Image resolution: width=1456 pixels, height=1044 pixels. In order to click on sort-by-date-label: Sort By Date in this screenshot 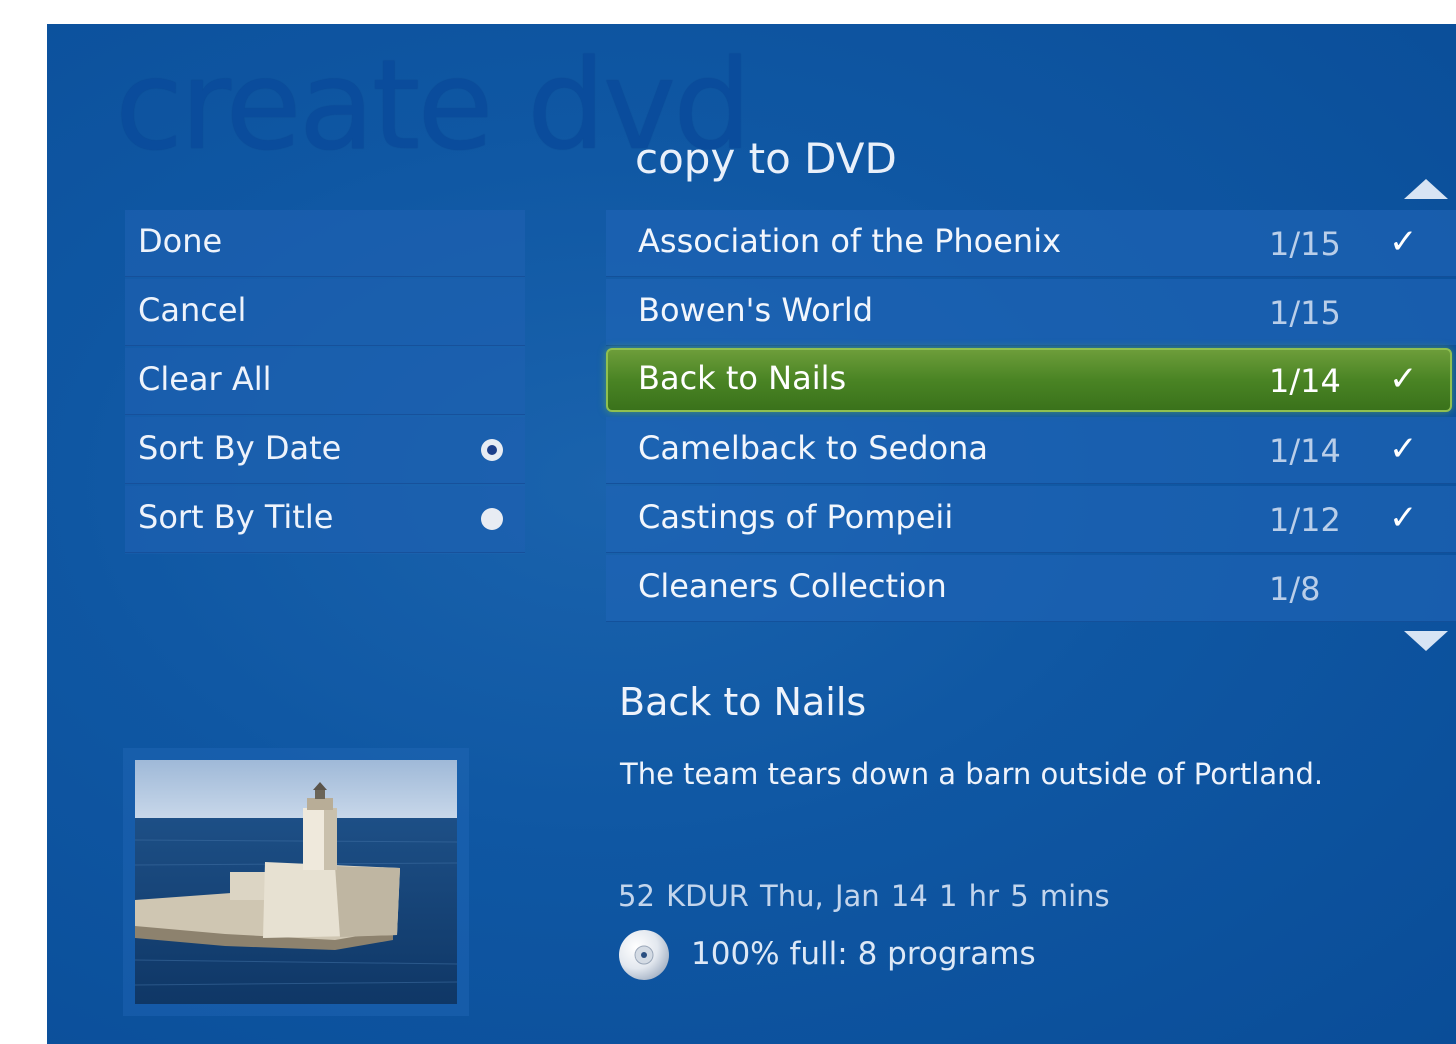, I will do `click(240, 448)`.